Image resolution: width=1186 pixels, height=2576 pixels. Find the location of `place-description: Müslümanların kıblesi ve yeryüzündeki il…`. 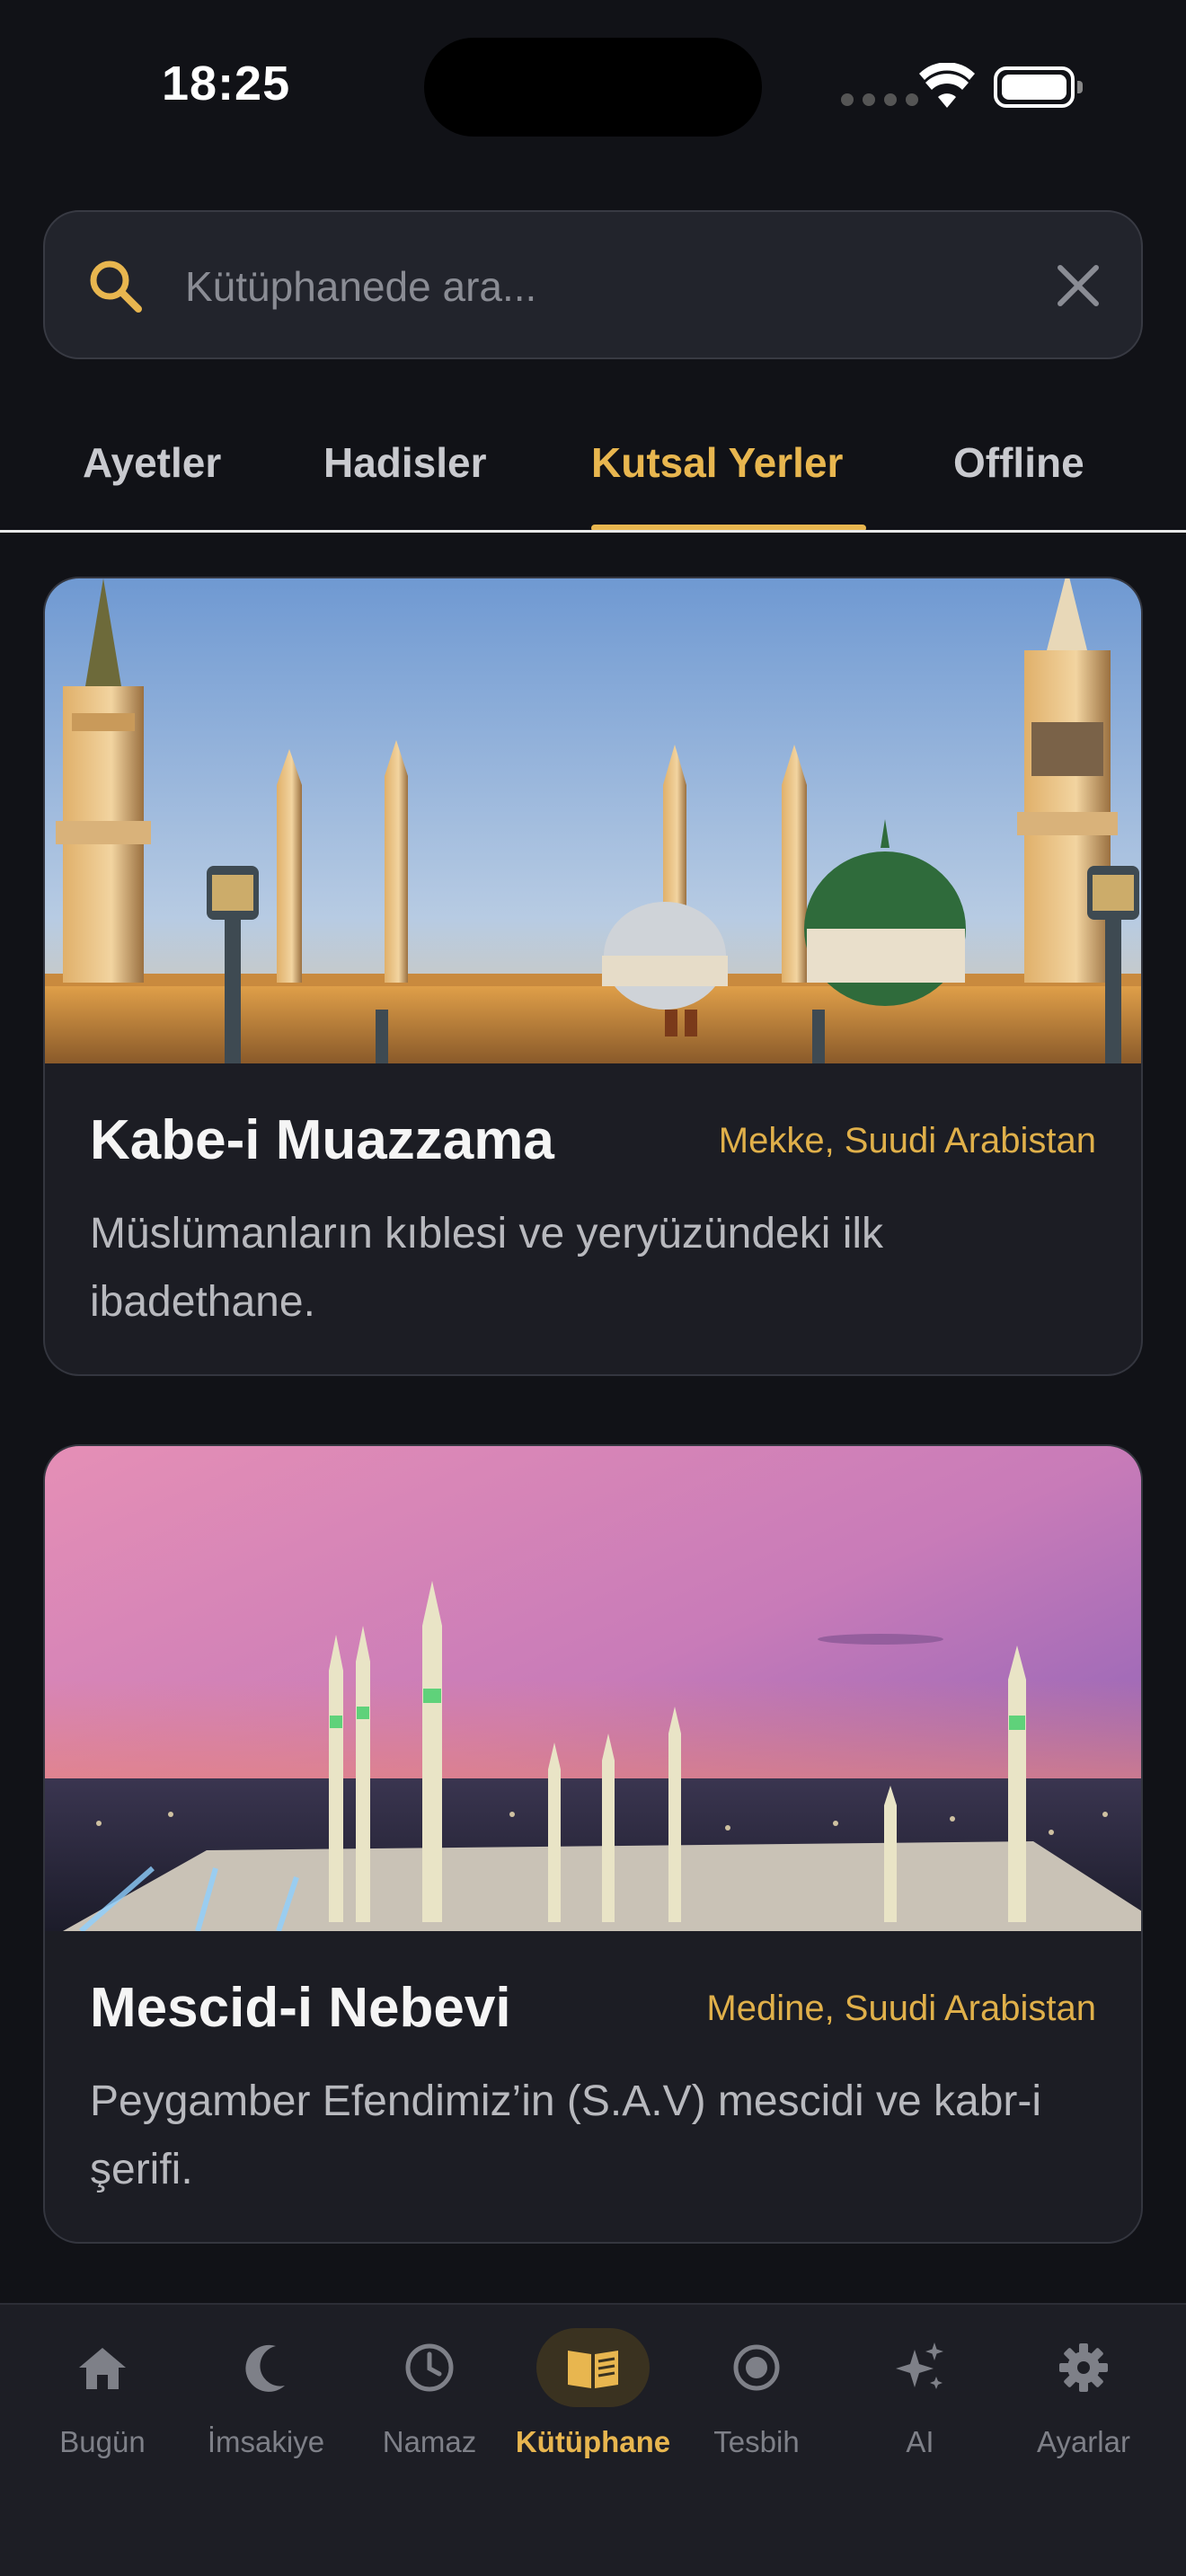

place-description: Müslümanların kıblesi ve yeryüzündeki il… is located at coordinates (487, 1268).